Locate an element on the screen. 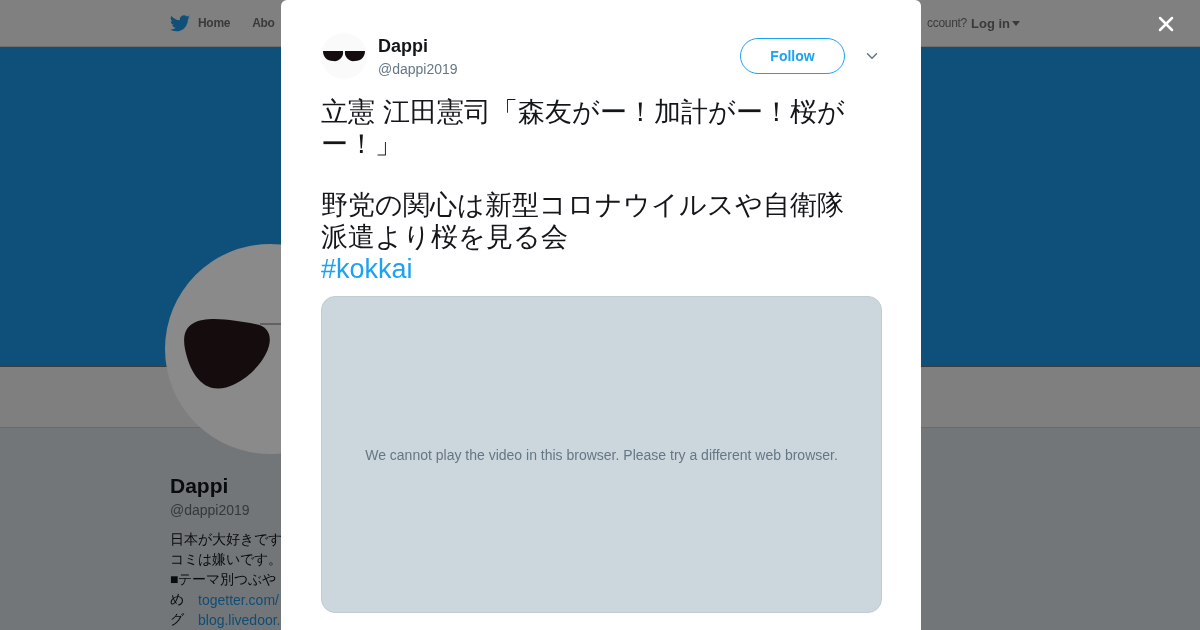 The image size is (1200, 630). sunglasses-icon is located at coordinates (344, 56).